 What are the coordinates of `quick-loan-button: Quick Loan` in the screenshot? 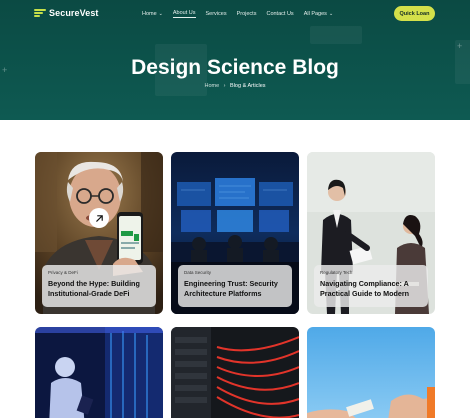 It's located at (414, 13).